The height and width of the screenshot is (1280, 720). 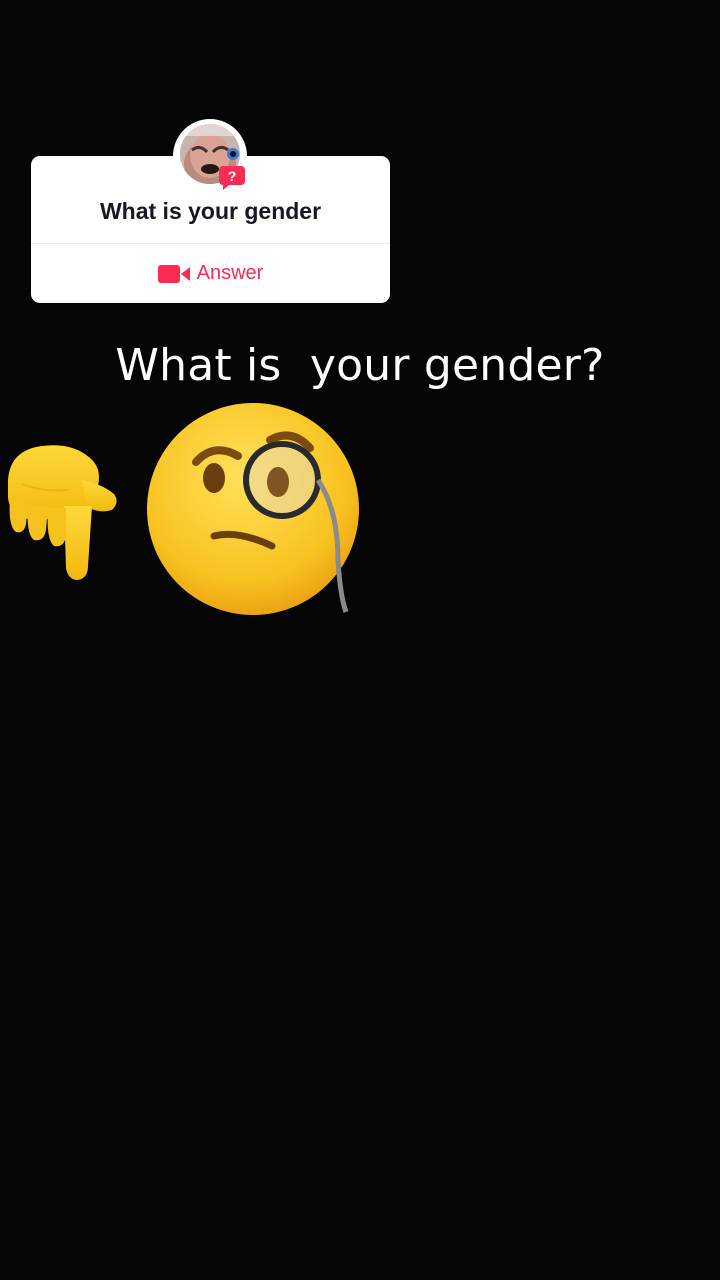 I want to click on asker-avatar: ?, so click(x=210, y=156).